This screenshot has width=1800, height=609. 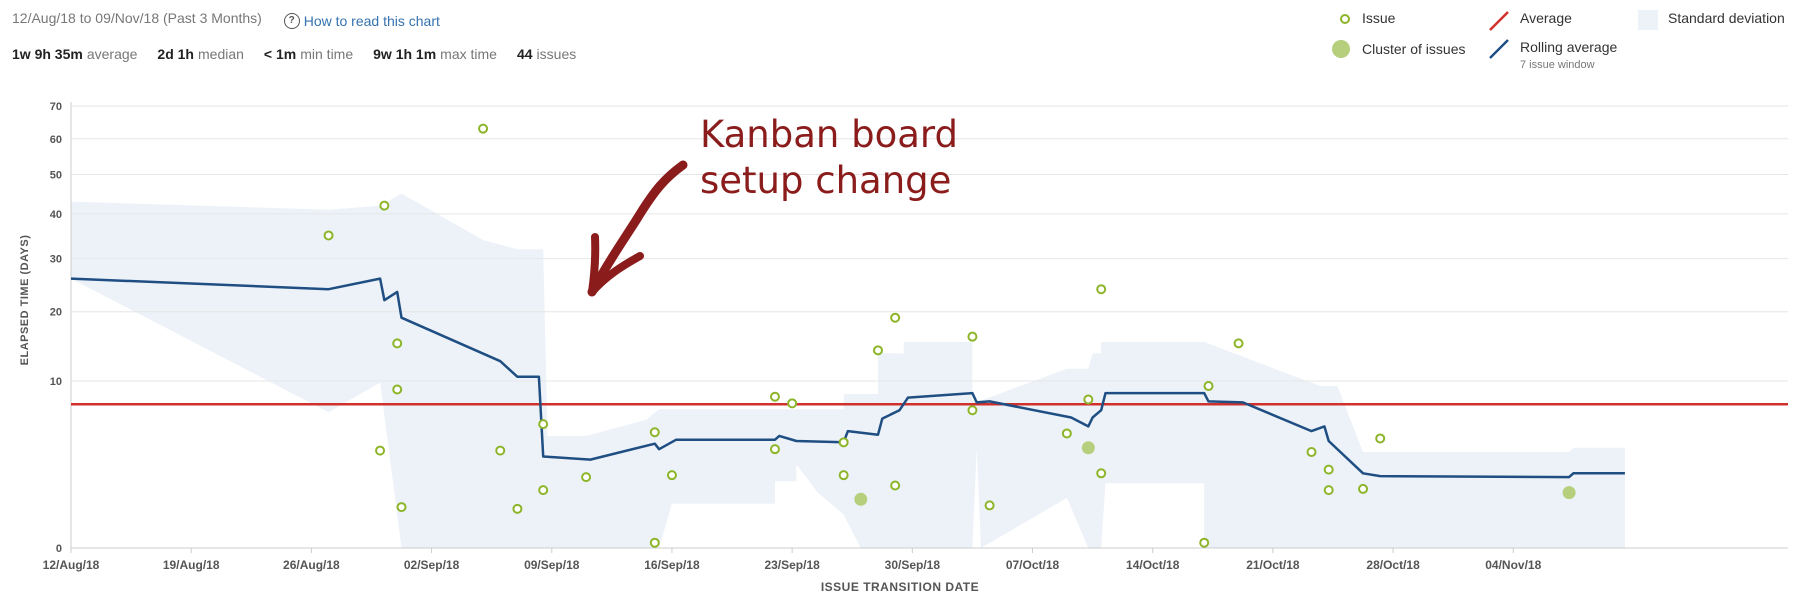 I want to click on y-tick-label: 60, so click(x=56, y=140).